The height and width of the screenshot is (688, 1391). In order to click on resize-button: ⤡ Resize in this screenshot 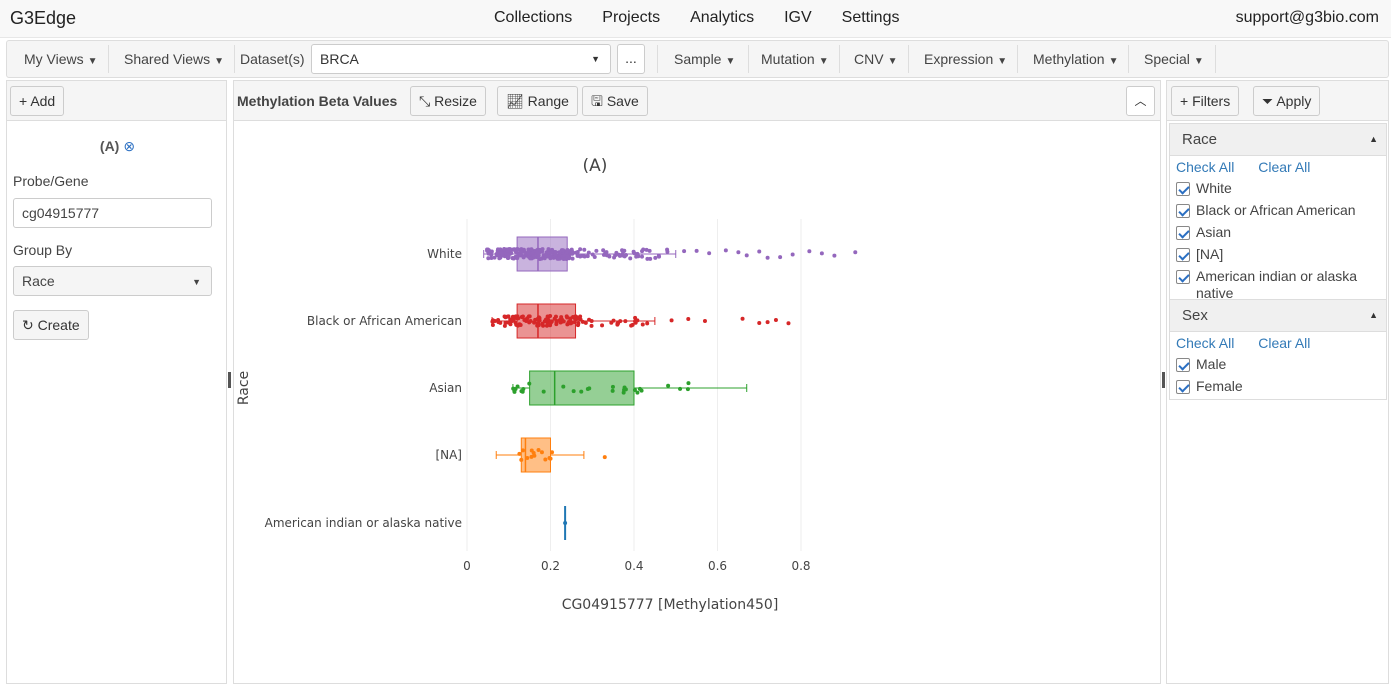, I will do `click(448, 101)`.